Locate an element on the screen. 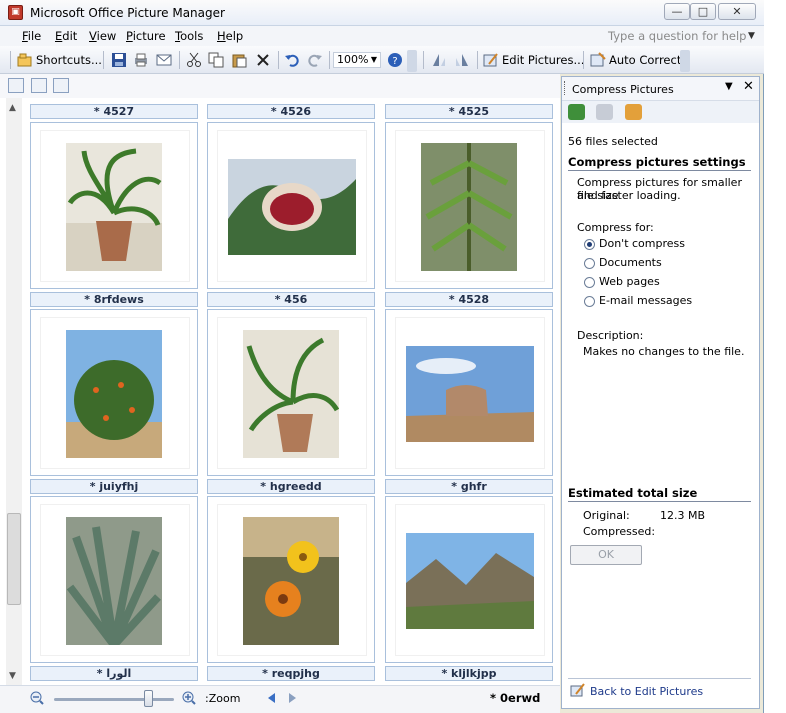  print-icon is located at coordinates (141, 60).